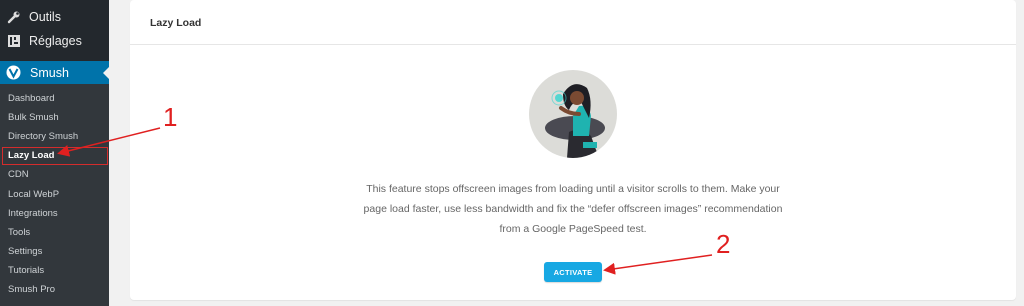 The image size is (1024, 306). I want to click on submenu-item-cdn: CDN, so click(18, 175).